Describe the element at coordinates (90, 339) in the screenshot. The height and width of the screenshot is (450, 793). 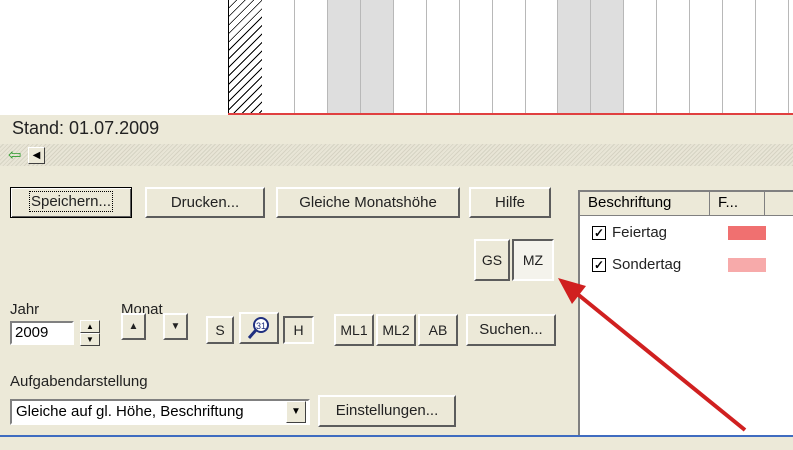
I see `spin-down-icon: ▼` at that location.